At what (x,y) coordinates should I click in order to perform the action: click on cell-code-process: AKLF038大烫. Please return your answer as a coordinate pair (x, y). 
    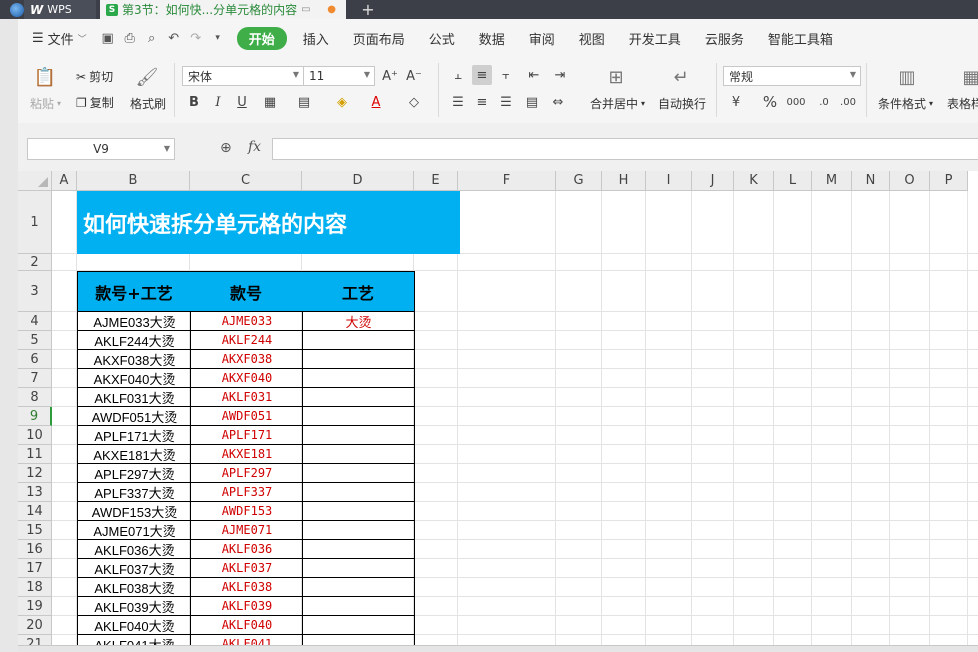
    Looking at the image, I should click on (134, 587).